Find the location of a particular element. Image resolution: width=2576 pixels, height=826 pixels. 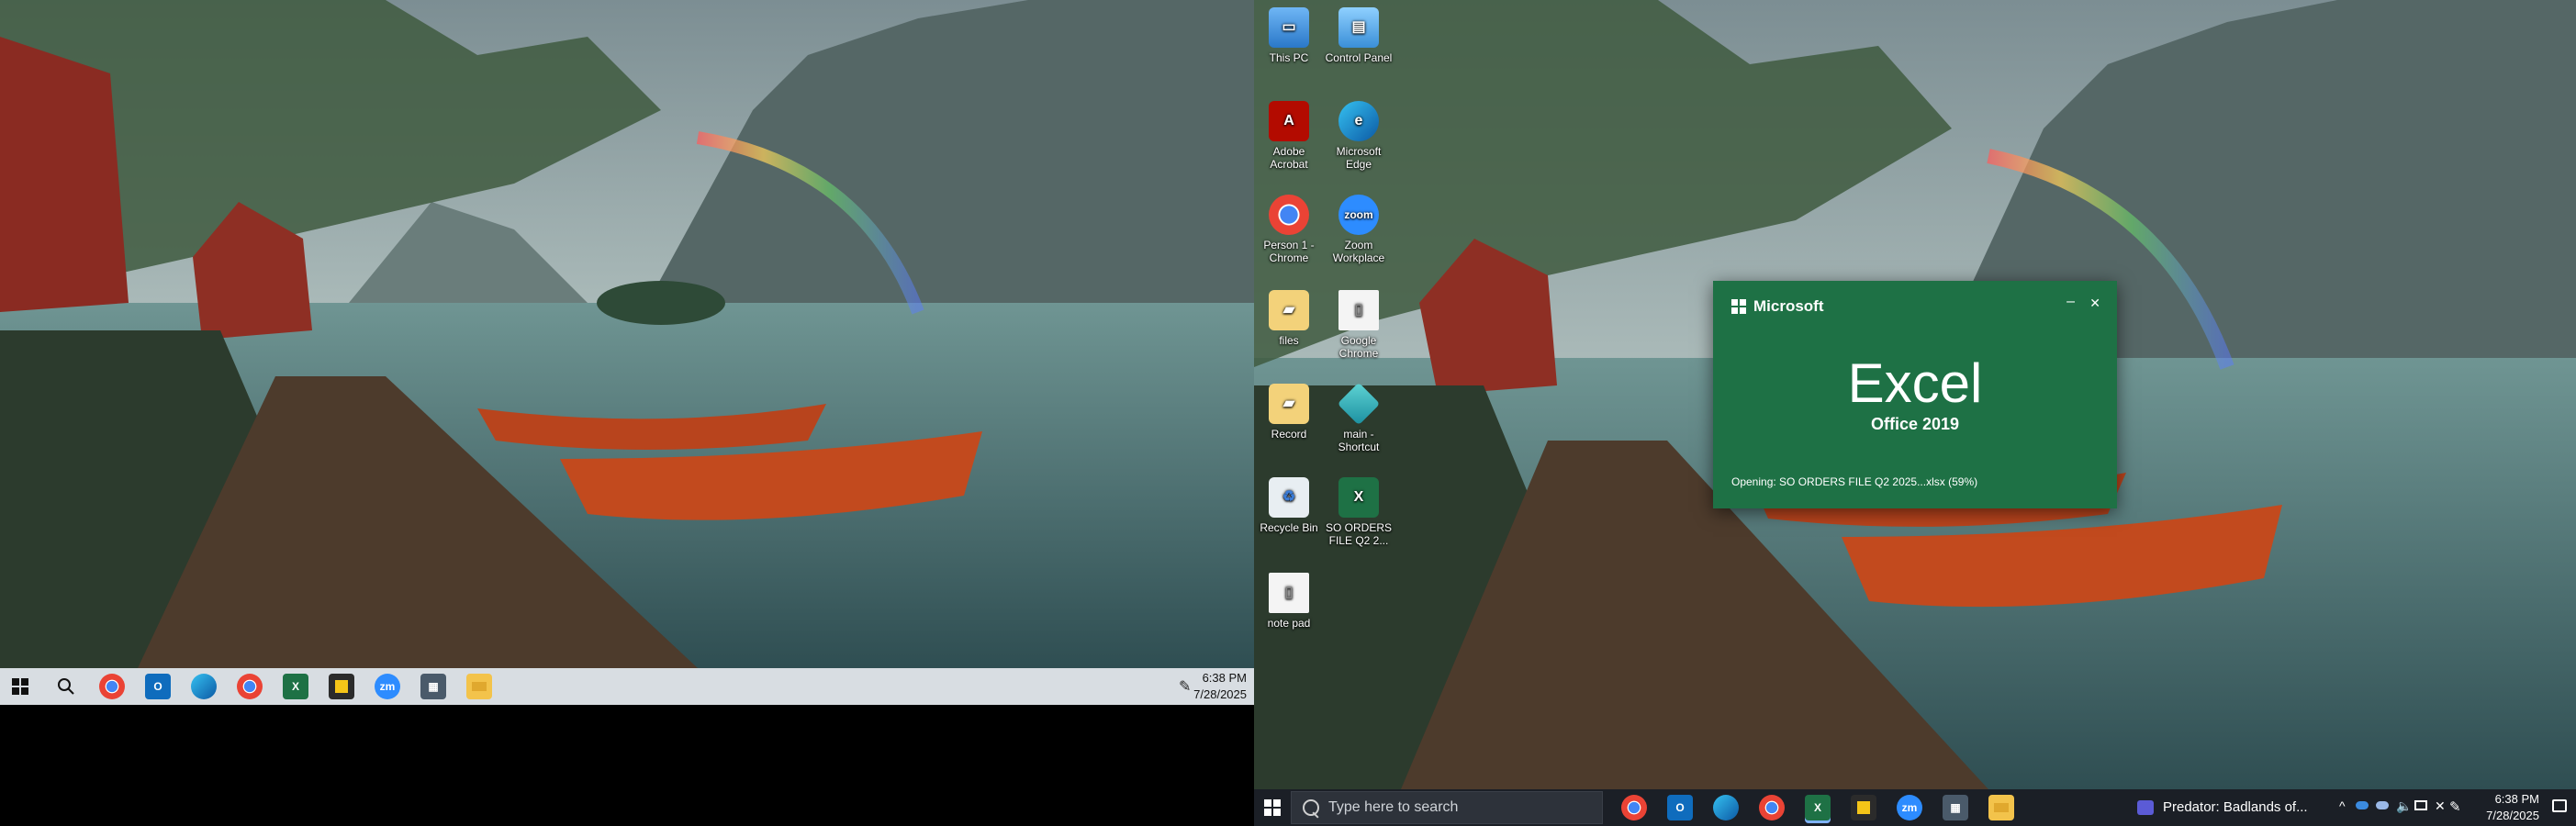

desktop-icon-this-pc: ▭ This PC is located at coordinates (1289, 35).